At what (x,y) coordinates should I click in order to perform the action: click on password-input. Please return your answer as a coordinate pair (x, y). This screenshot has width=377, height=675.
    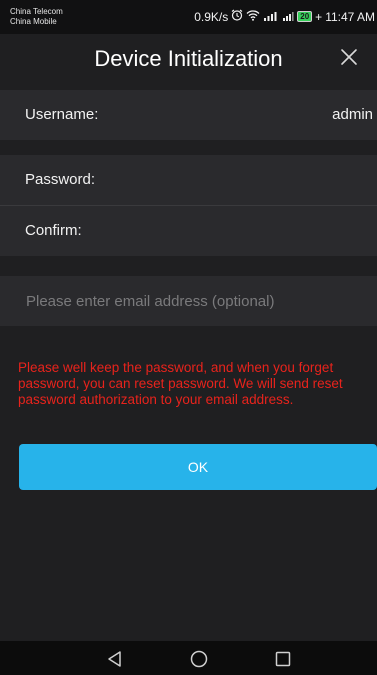
    Looking at the image, I should click on (238, 180).